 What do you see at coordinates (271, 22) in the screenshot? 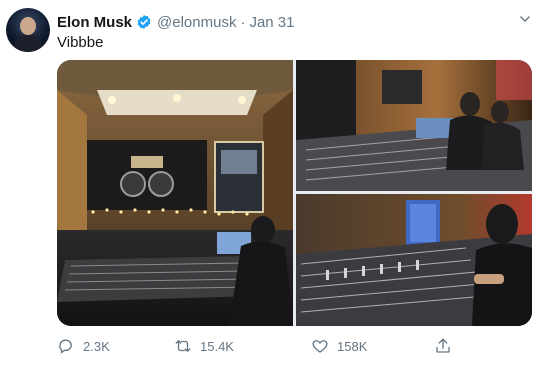
I see `tweet-date: Jan 31` at bounding box center [271, 22].